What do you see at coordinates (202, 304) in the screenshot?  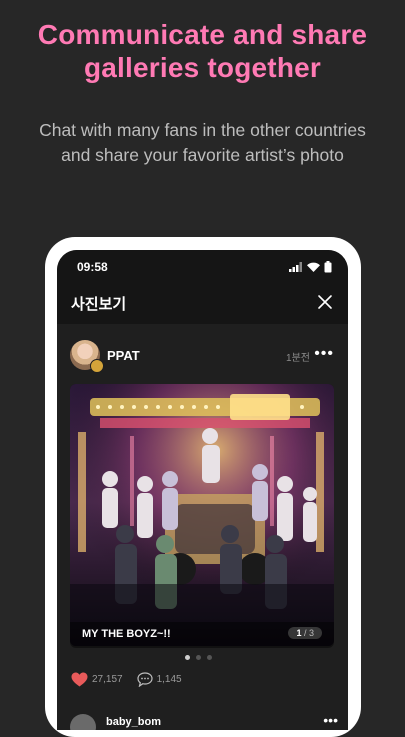 I see `app-bar: 사진보기` at bounding box center [202, 304].